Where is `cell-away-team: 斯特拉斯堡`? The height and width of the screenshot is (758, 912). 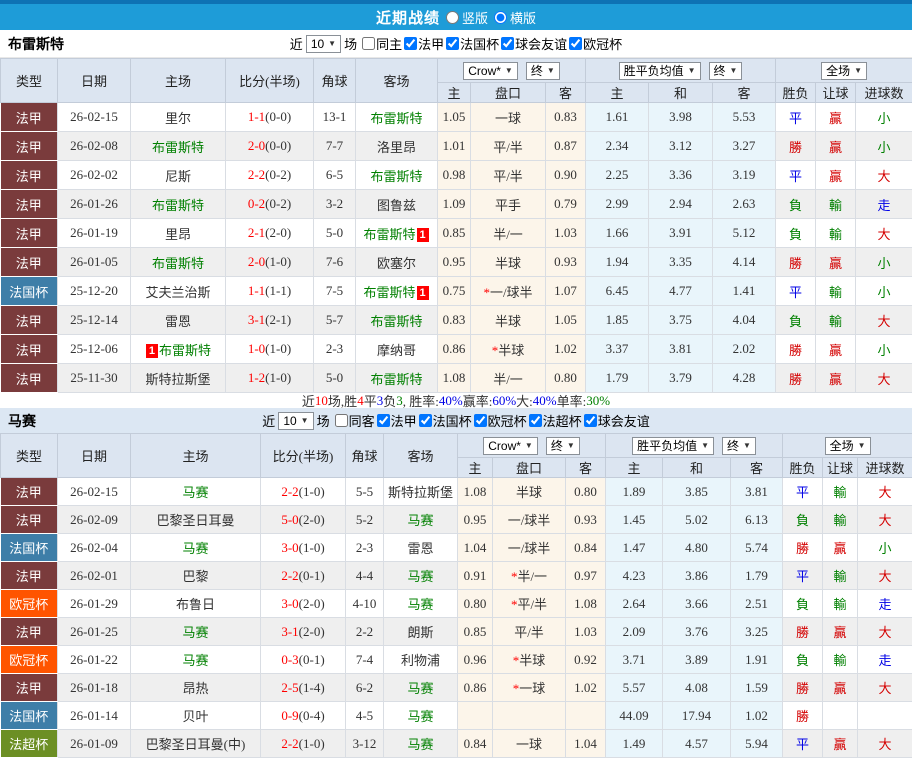 cell-away-team: 斯特拉斯堡 is located at coordinates (421, 492).